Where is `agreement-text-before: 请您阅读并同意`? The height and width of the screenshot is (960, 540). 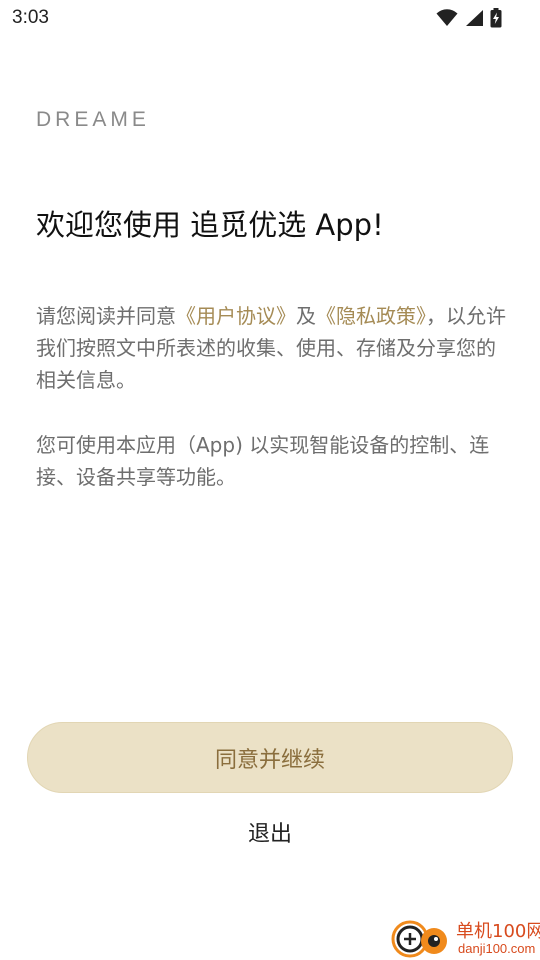
agreement-text-before: 请您阅读并同意 is located at coordinates (106, 316).